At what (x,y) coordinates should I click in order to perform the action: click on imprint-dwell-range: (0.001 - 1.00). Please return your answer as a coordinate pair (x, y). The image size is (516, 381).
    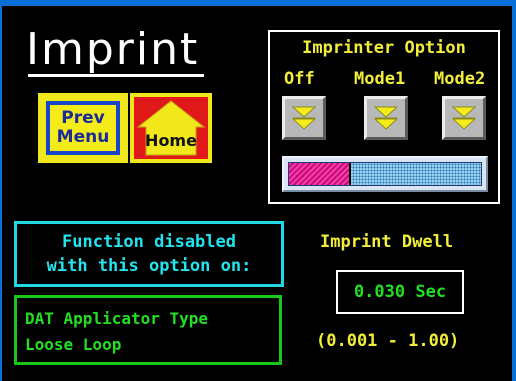
    Looking at the image, I should click on (388, 341).